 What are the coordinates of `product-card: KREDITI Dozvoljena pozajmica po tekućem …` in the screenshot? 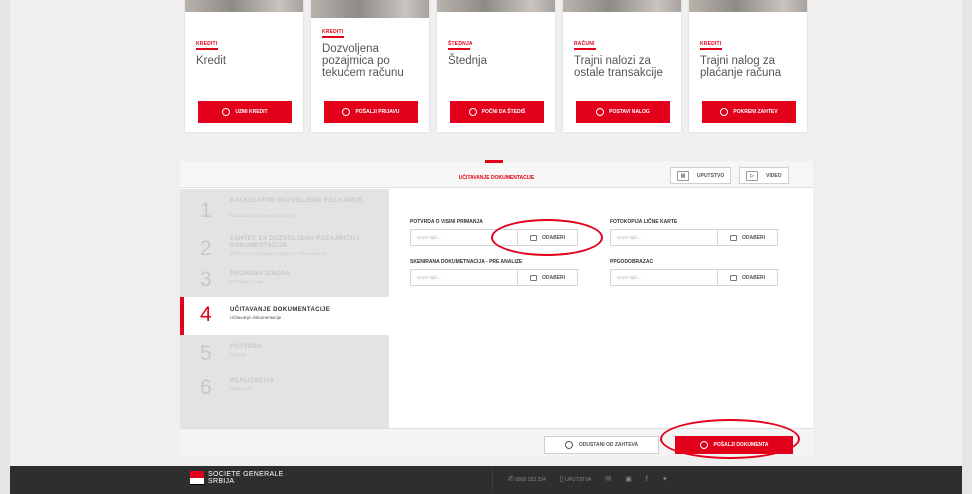 It's located at (370, 66).